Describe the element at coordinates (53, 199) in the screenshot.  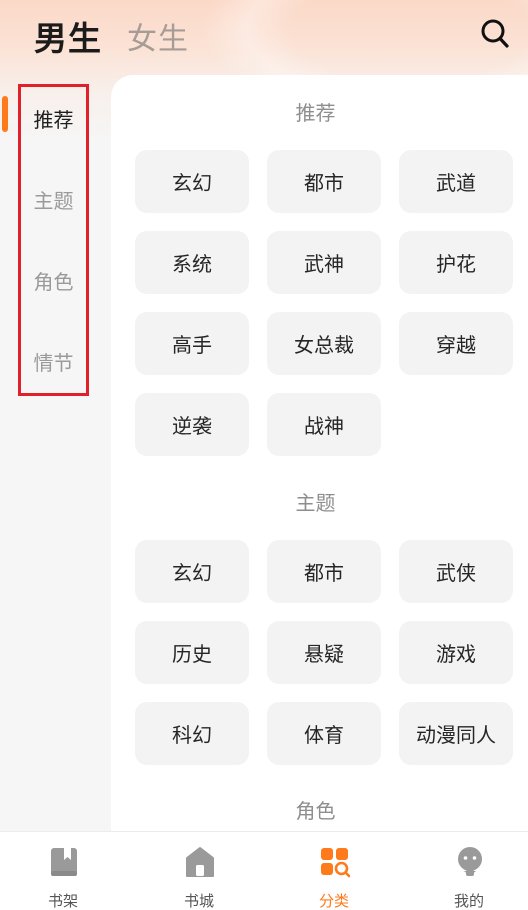
I see `sidebar-item-theme: 主题` at that location.